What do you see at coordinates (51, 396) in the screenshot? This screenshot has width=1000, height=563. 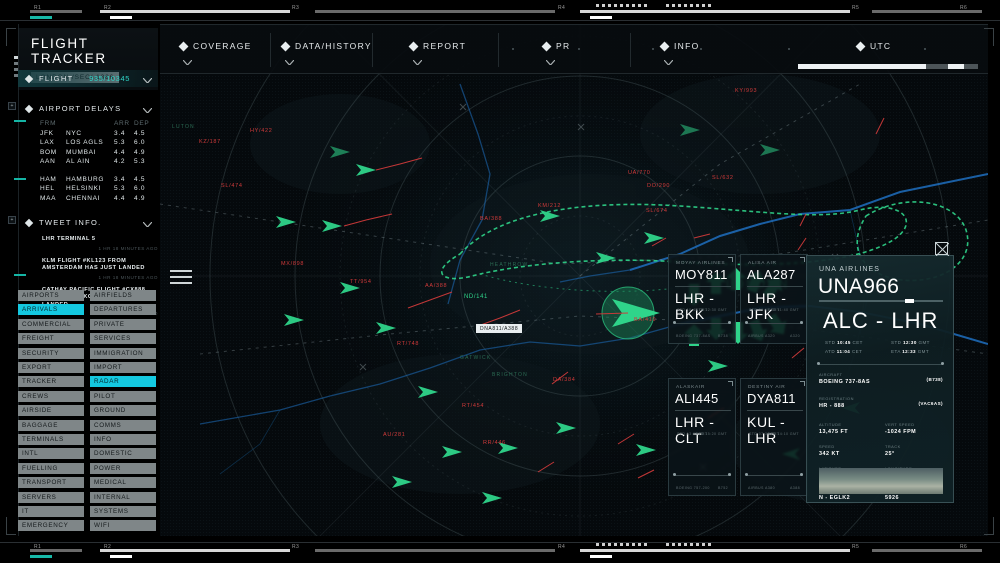 I see `grid-button-crews: CREWS` at bounding box center [51, 396].